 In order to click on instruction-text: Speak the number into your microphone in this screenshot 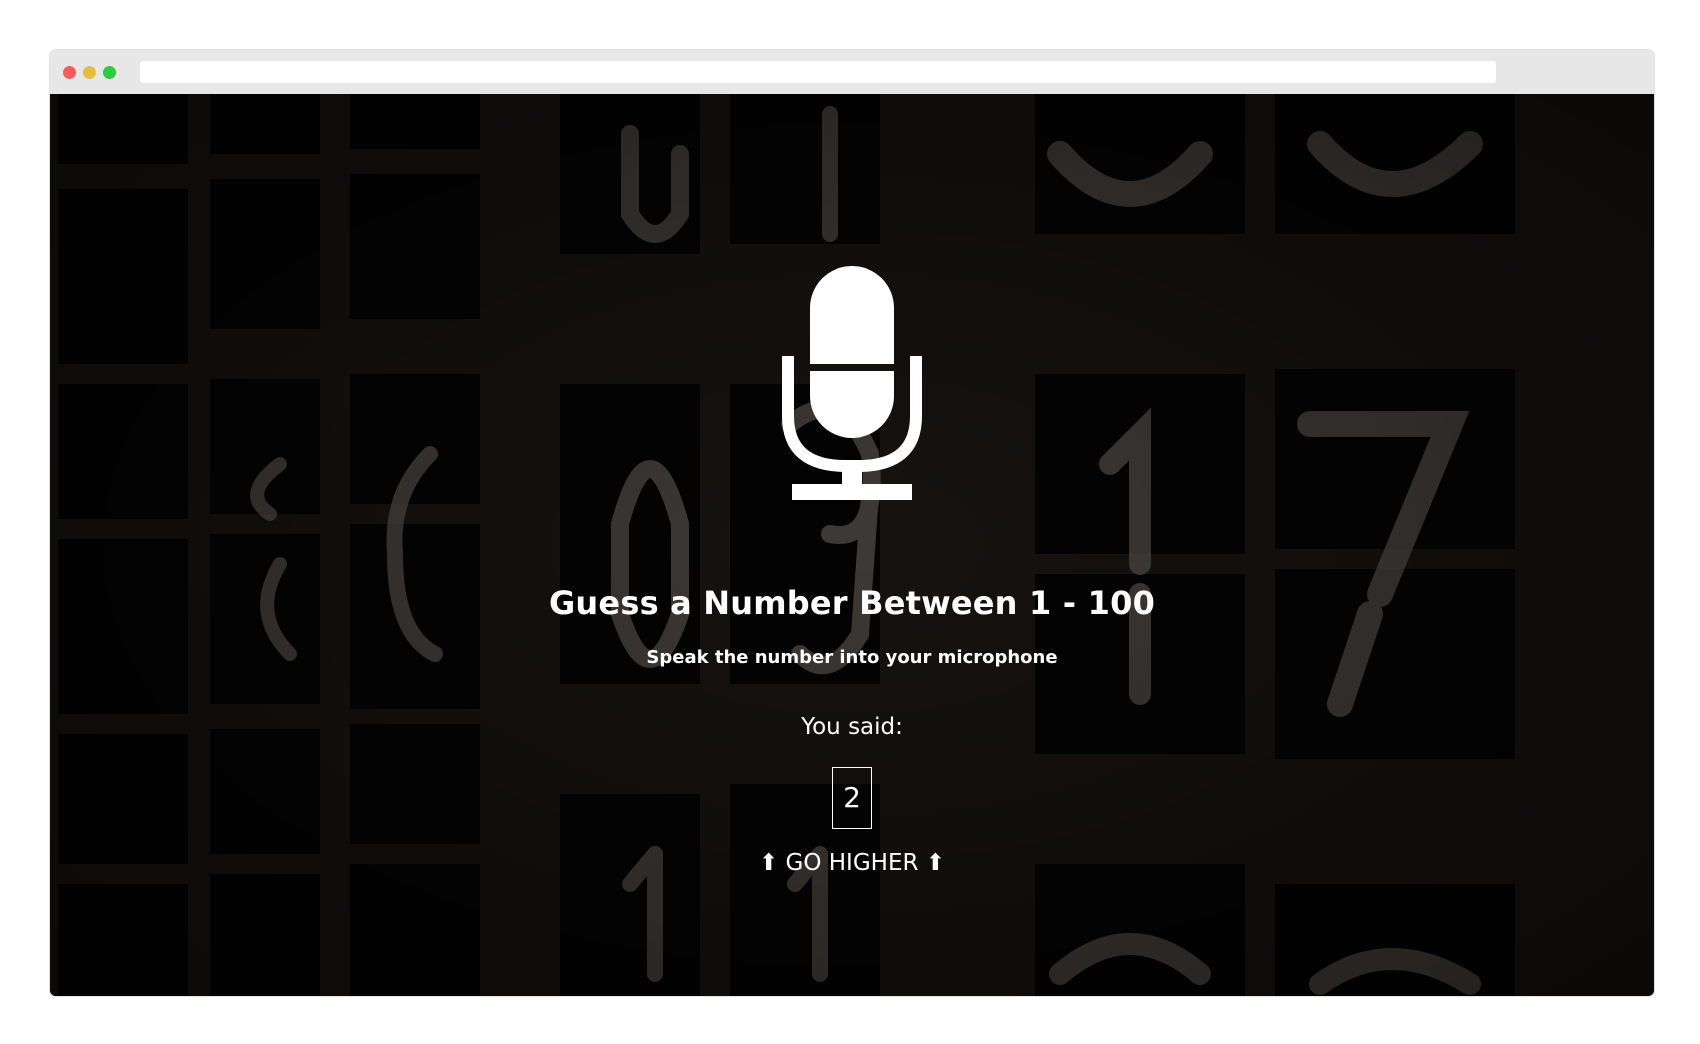, I will do `click(852, 657)`.